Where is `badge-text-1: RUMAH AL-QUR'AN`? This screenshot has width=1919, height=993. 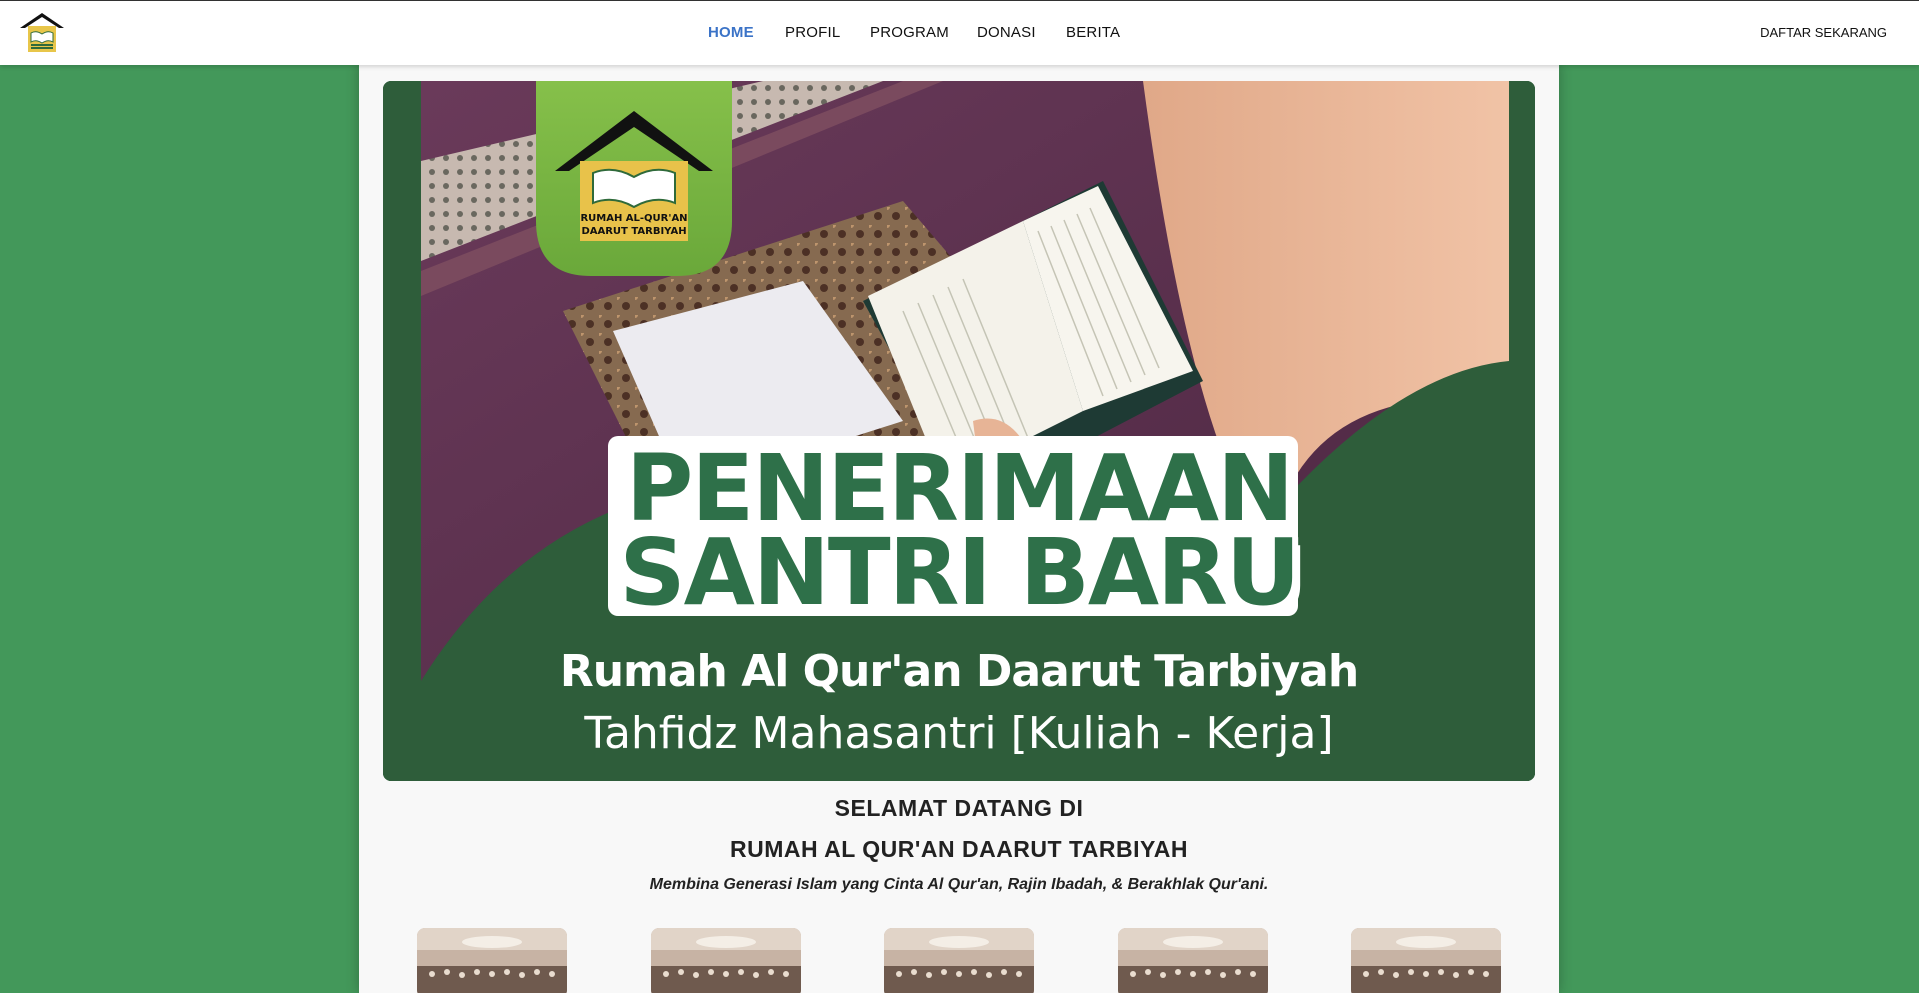
badge-text-1: RUMAH AL-QUR'AN is located at coordinates (633, 218).